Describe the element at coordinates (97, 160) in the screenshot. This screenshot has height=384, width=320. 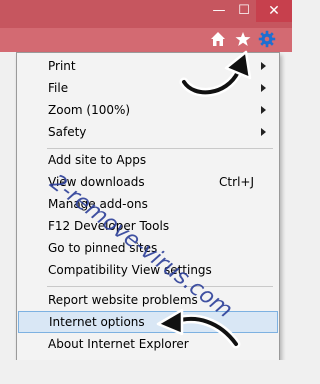
I see `menu-item-label: Add site to Apps` at that location.